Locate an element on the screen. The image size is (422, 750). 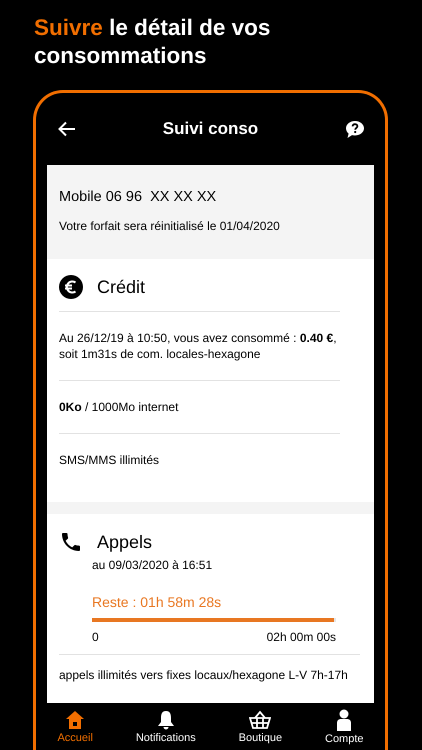
nav-tab: Accueil is located at coordinates (75, 727).